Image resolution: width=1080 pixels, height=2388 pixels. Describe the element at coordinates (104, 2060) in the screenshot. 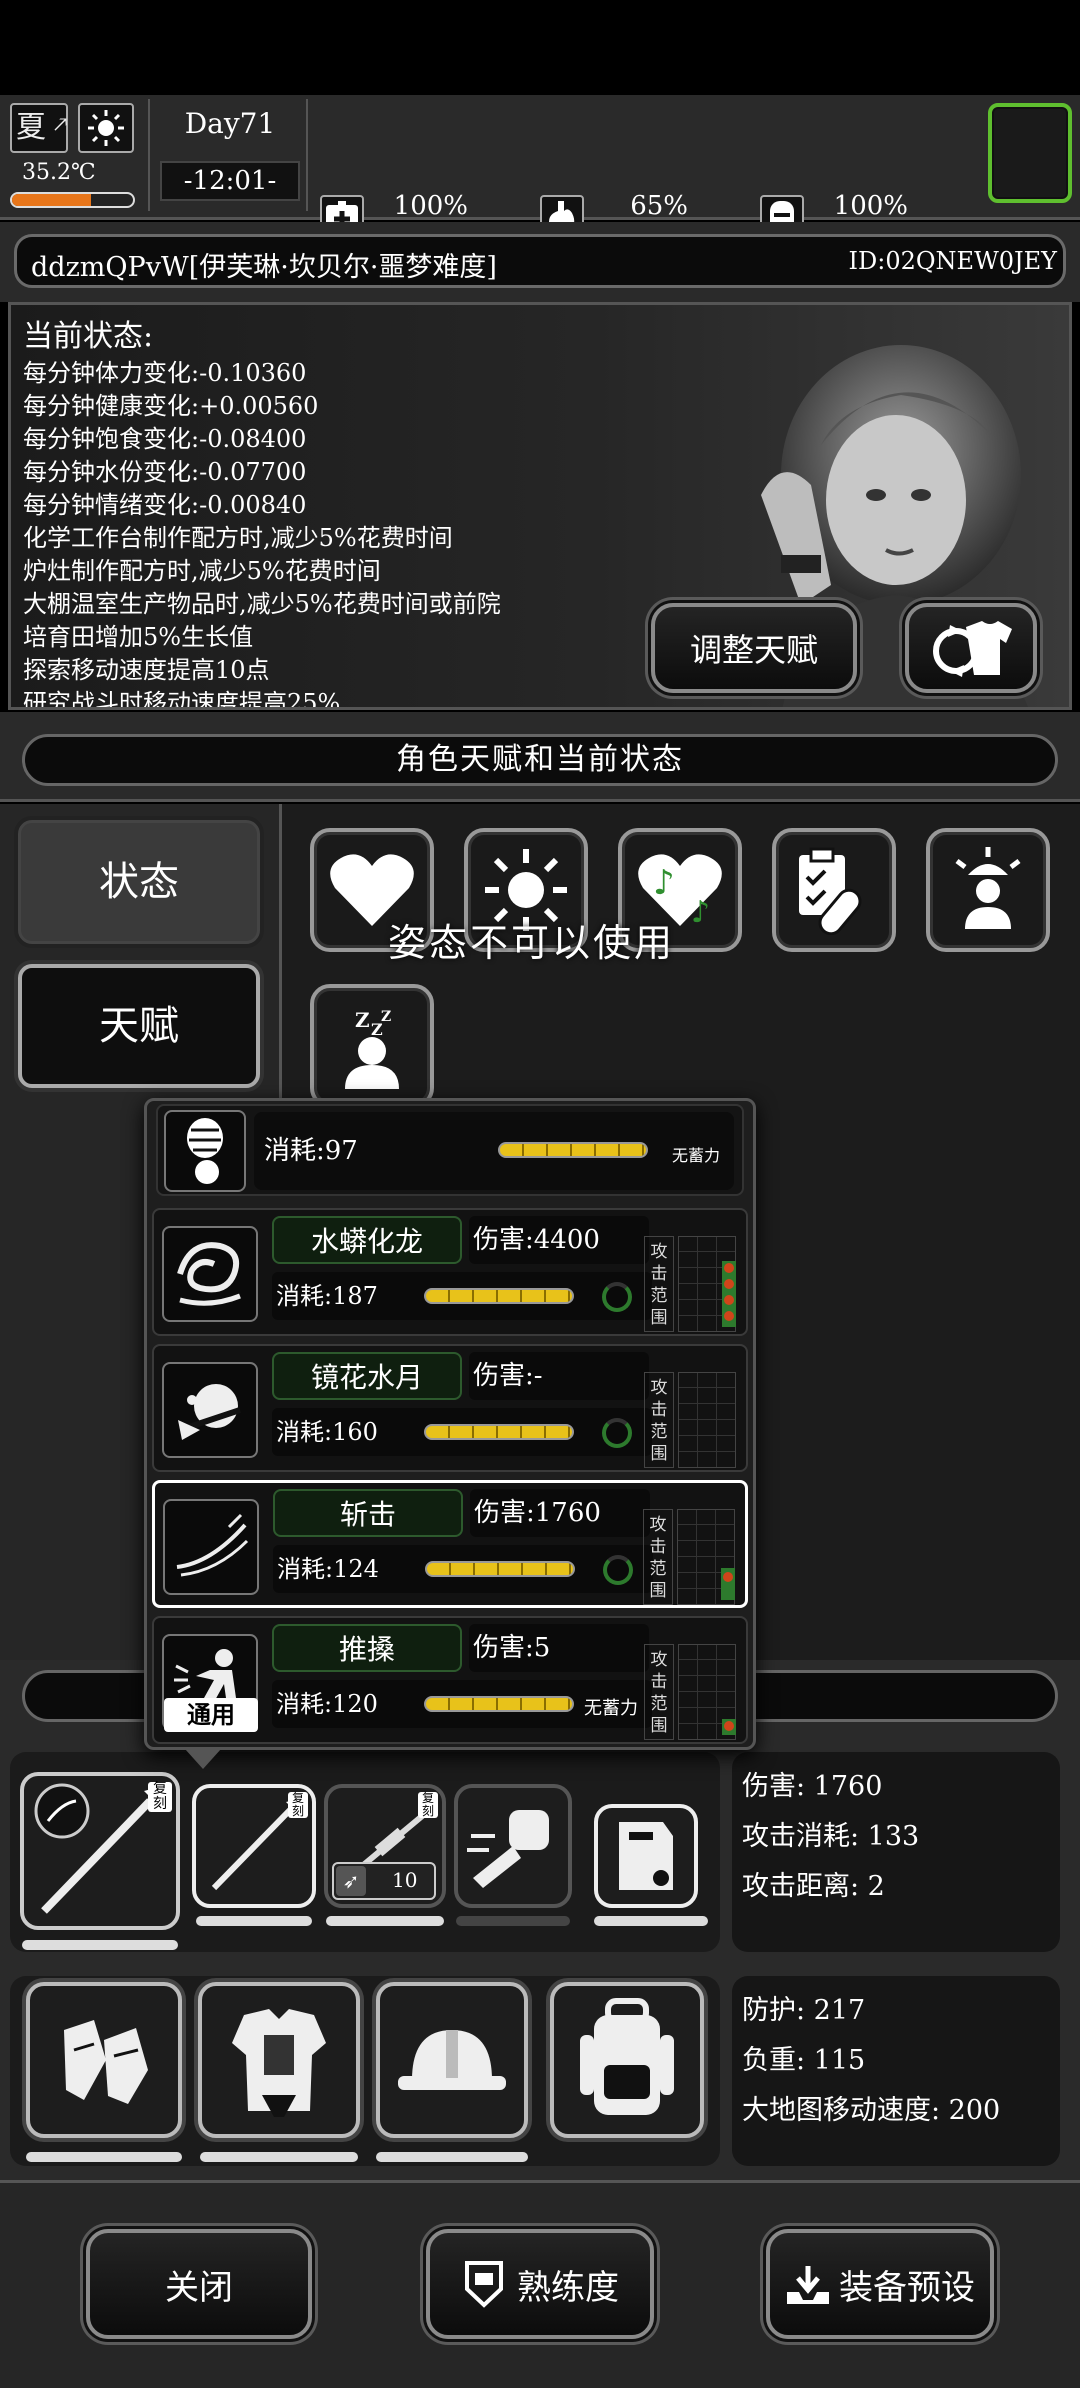

I see `gloves-slot` at that location.